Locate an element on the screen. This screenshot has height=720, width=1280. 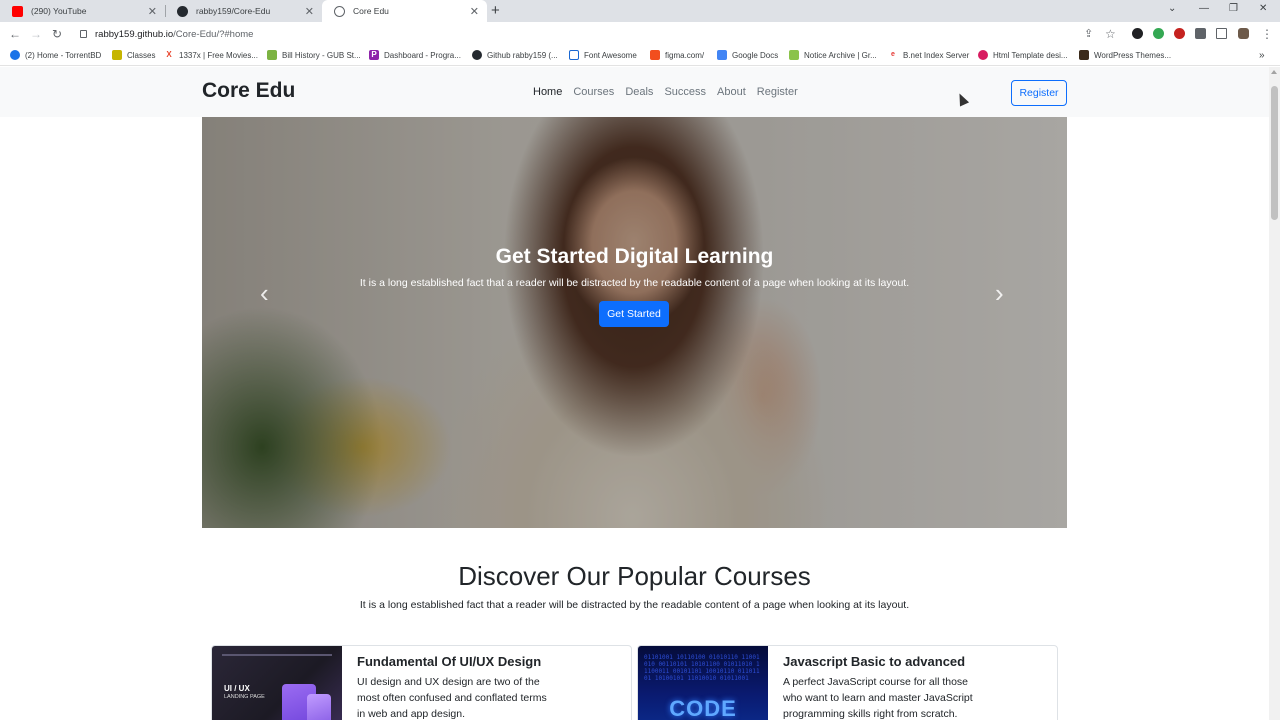
bookmark-item: figma.com/ is located at coordinates (677, 55).